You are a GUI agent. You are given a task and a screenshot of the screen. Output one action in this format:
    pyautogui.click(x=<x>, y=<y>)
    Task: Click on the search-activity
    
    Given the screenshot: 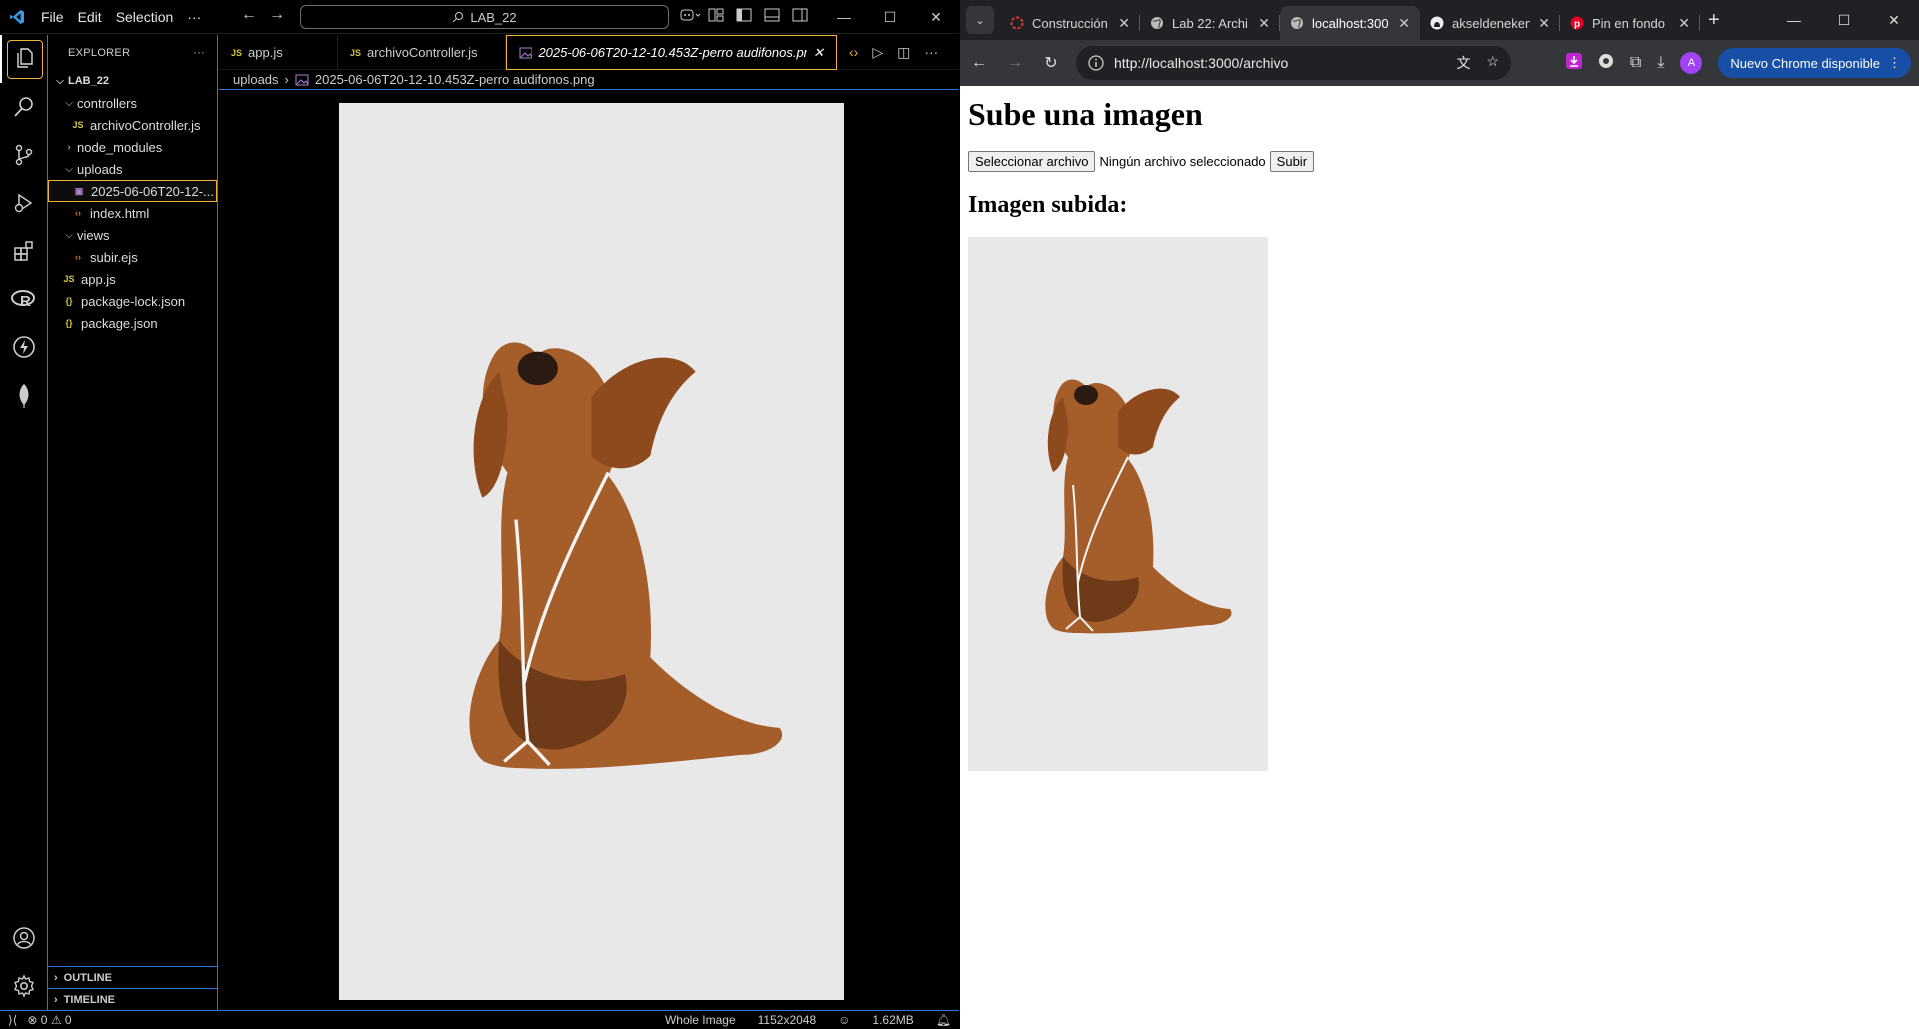 What is the action you would take?
    pyautogui.click(x=24, y=107)
    